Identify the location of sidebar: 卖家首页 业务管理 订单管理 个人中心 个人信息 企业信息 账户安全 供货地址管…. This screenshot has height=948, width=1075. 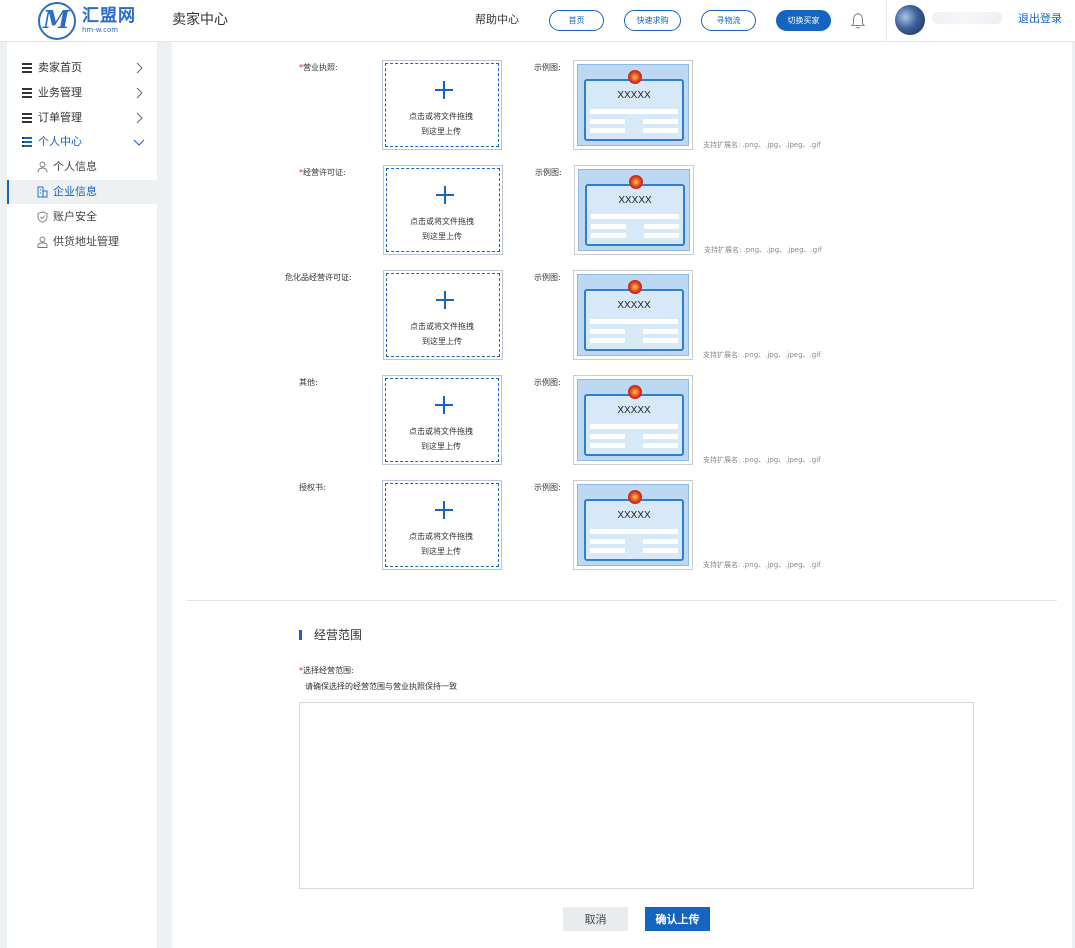
(82, 495).